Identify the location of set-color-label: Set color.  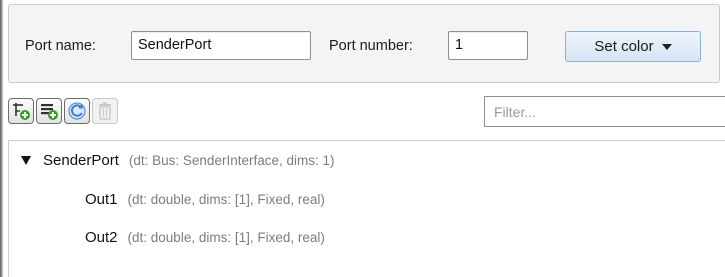
(624, 46).